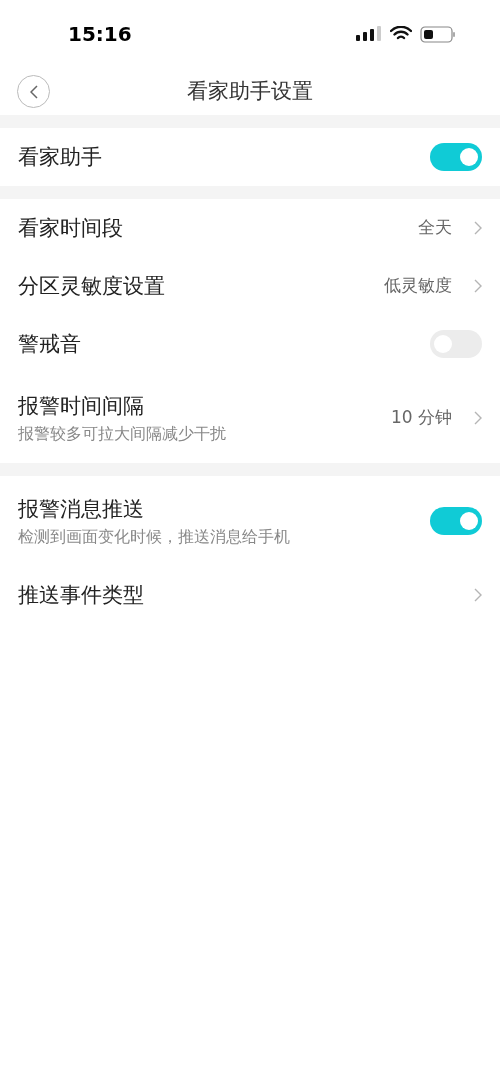 The width and height of the screenshot is (500, 1069). What do you see at coordinates (250, 91) in the screenshot?
I see `page-title: 看家助手设置` at bounding box center [250, 91].